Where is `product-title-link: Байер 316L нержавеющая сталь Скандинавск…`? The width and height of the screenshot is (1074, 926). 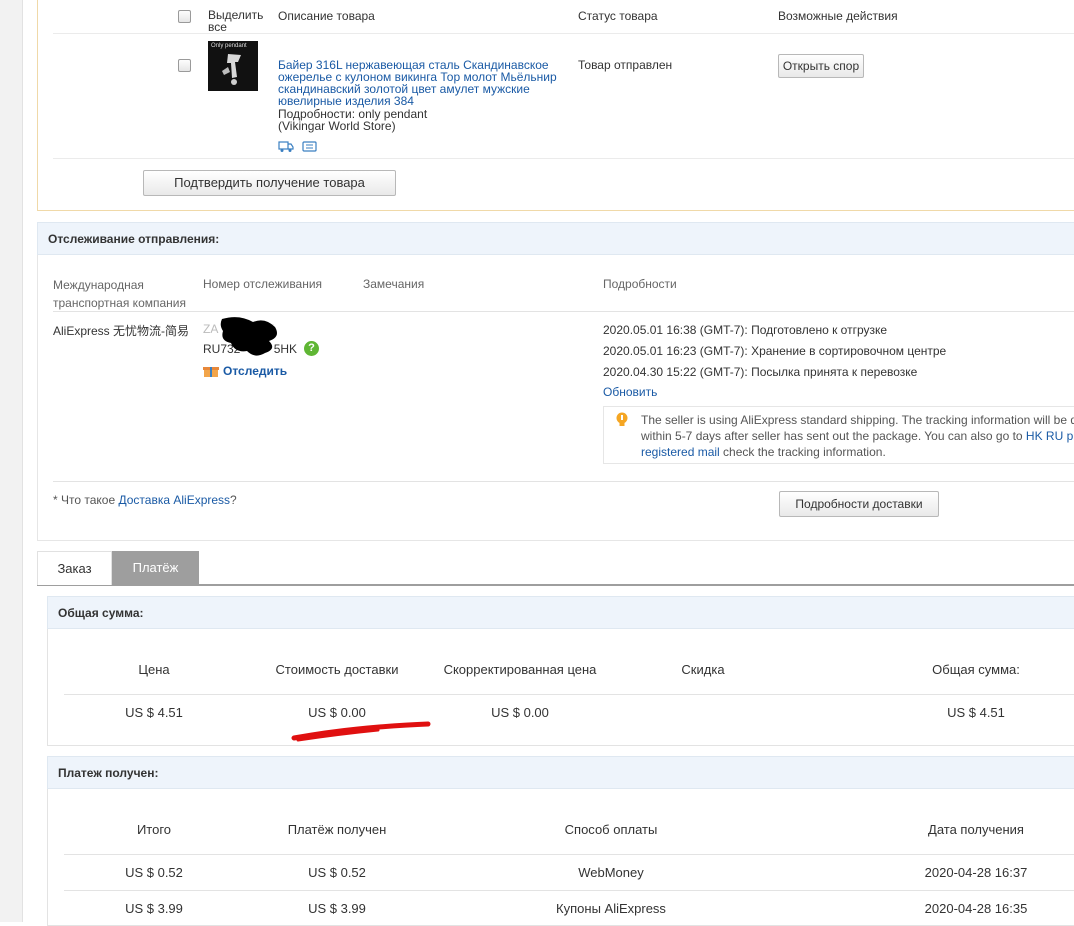
product-title-link: Байер 316L нержавеющая сталь Скандинавск… is located at coordinates (423, 83).